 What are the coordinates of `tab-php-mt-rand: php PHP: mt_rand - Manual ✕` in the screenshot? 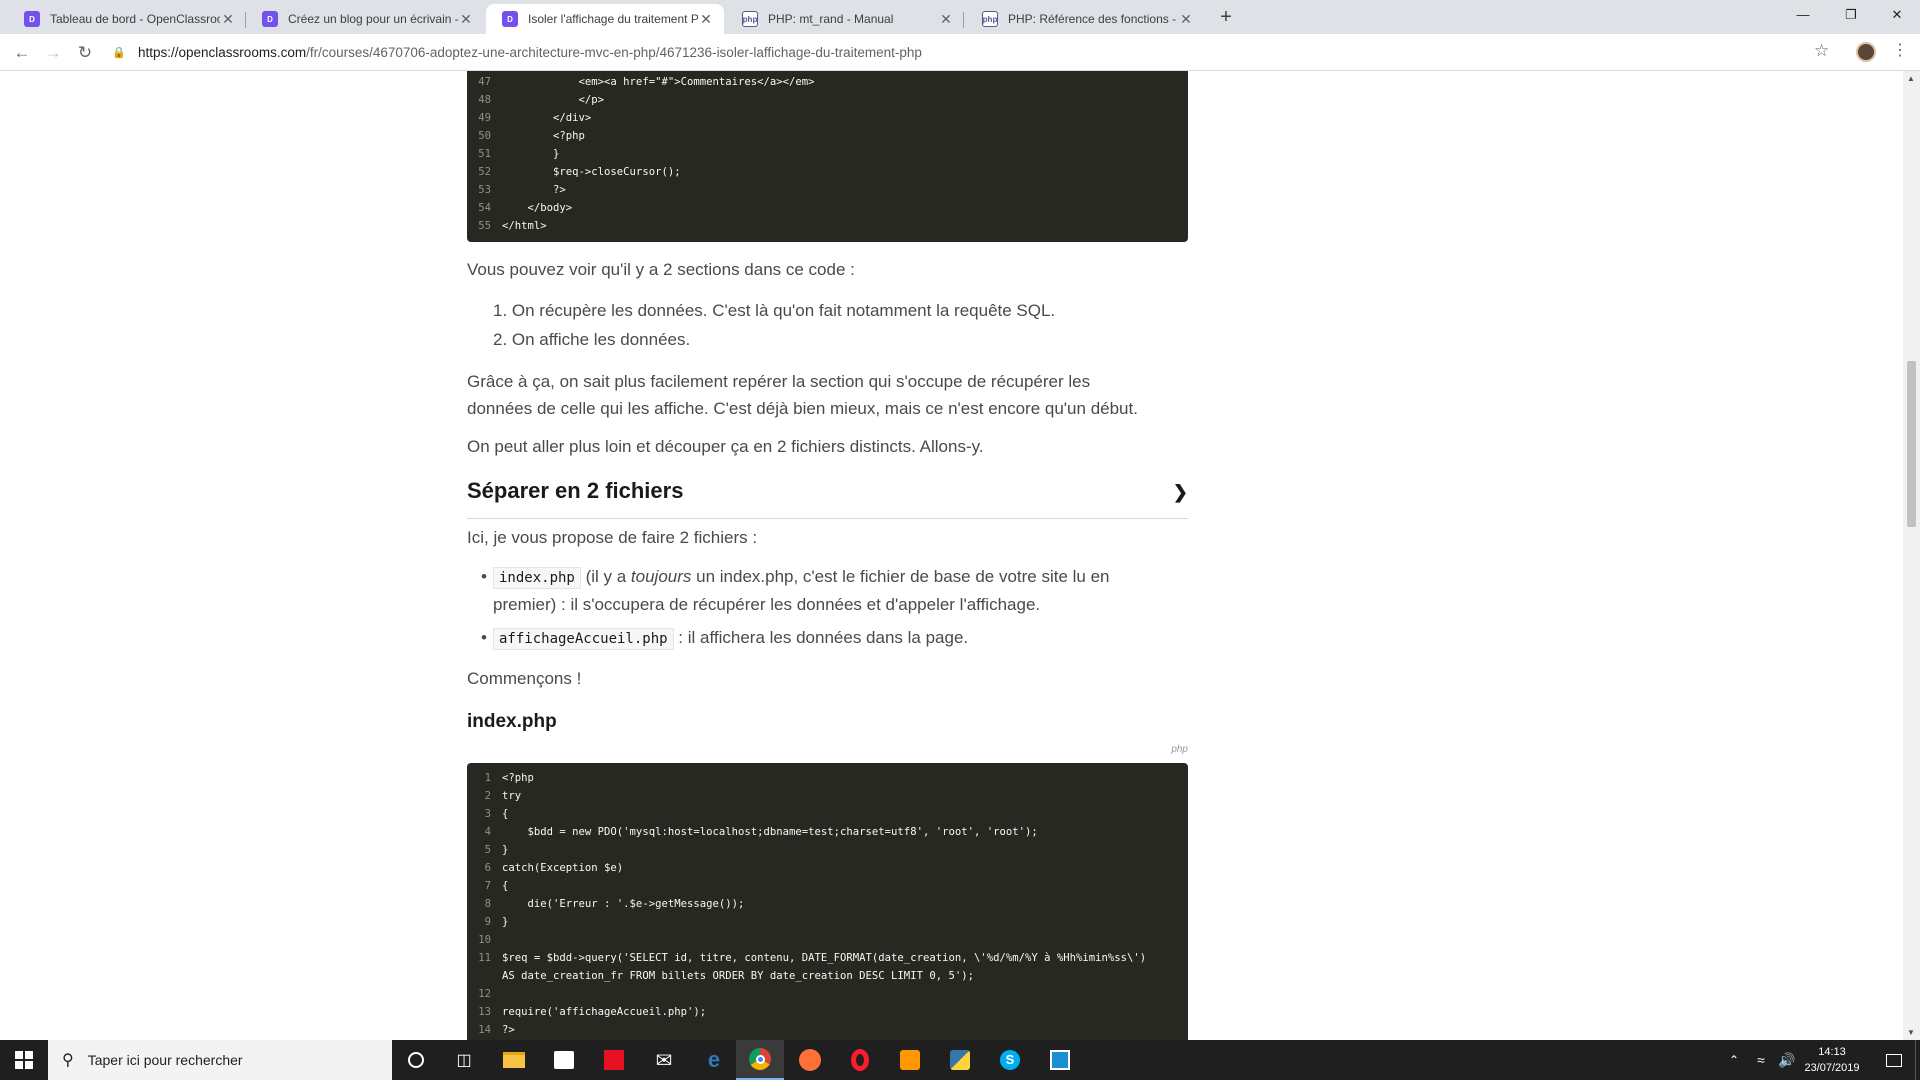 It's located at (845, 19).